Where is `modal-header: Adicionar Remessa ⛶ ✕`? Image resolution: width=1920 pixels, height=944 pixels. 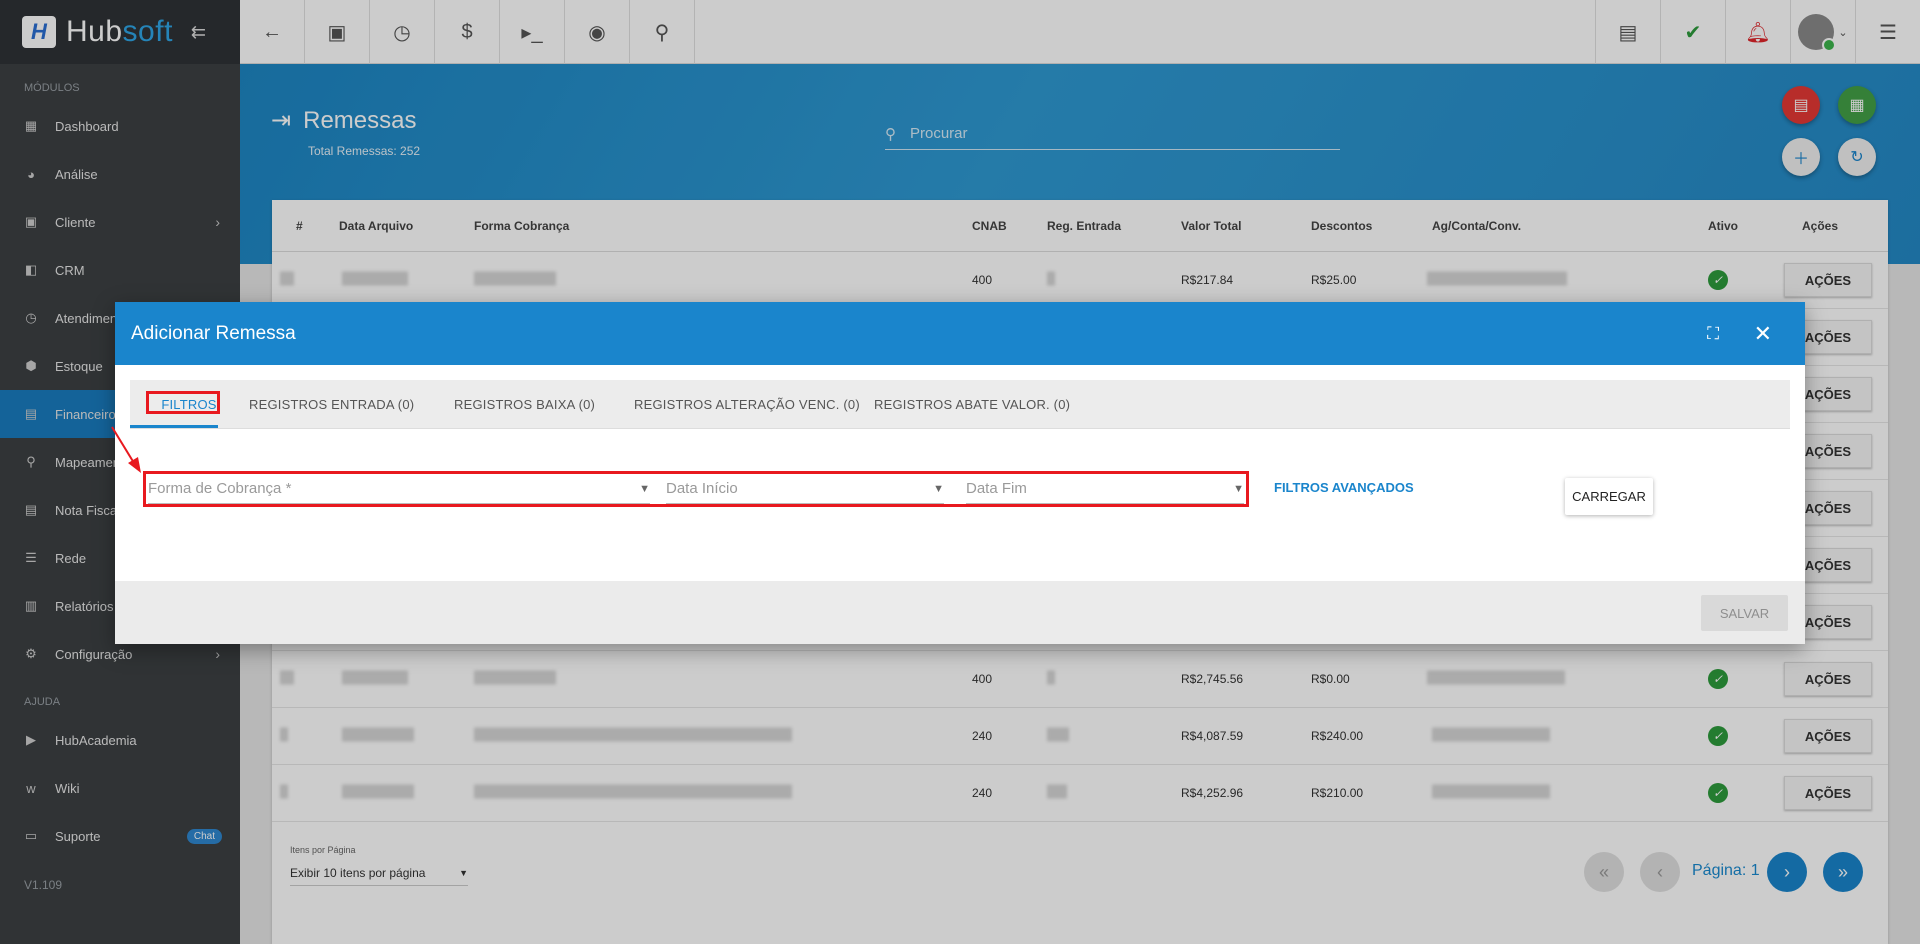
modal-header: Adicionar Remessa ⛶ ✕ is located at coordinates (960, 333).